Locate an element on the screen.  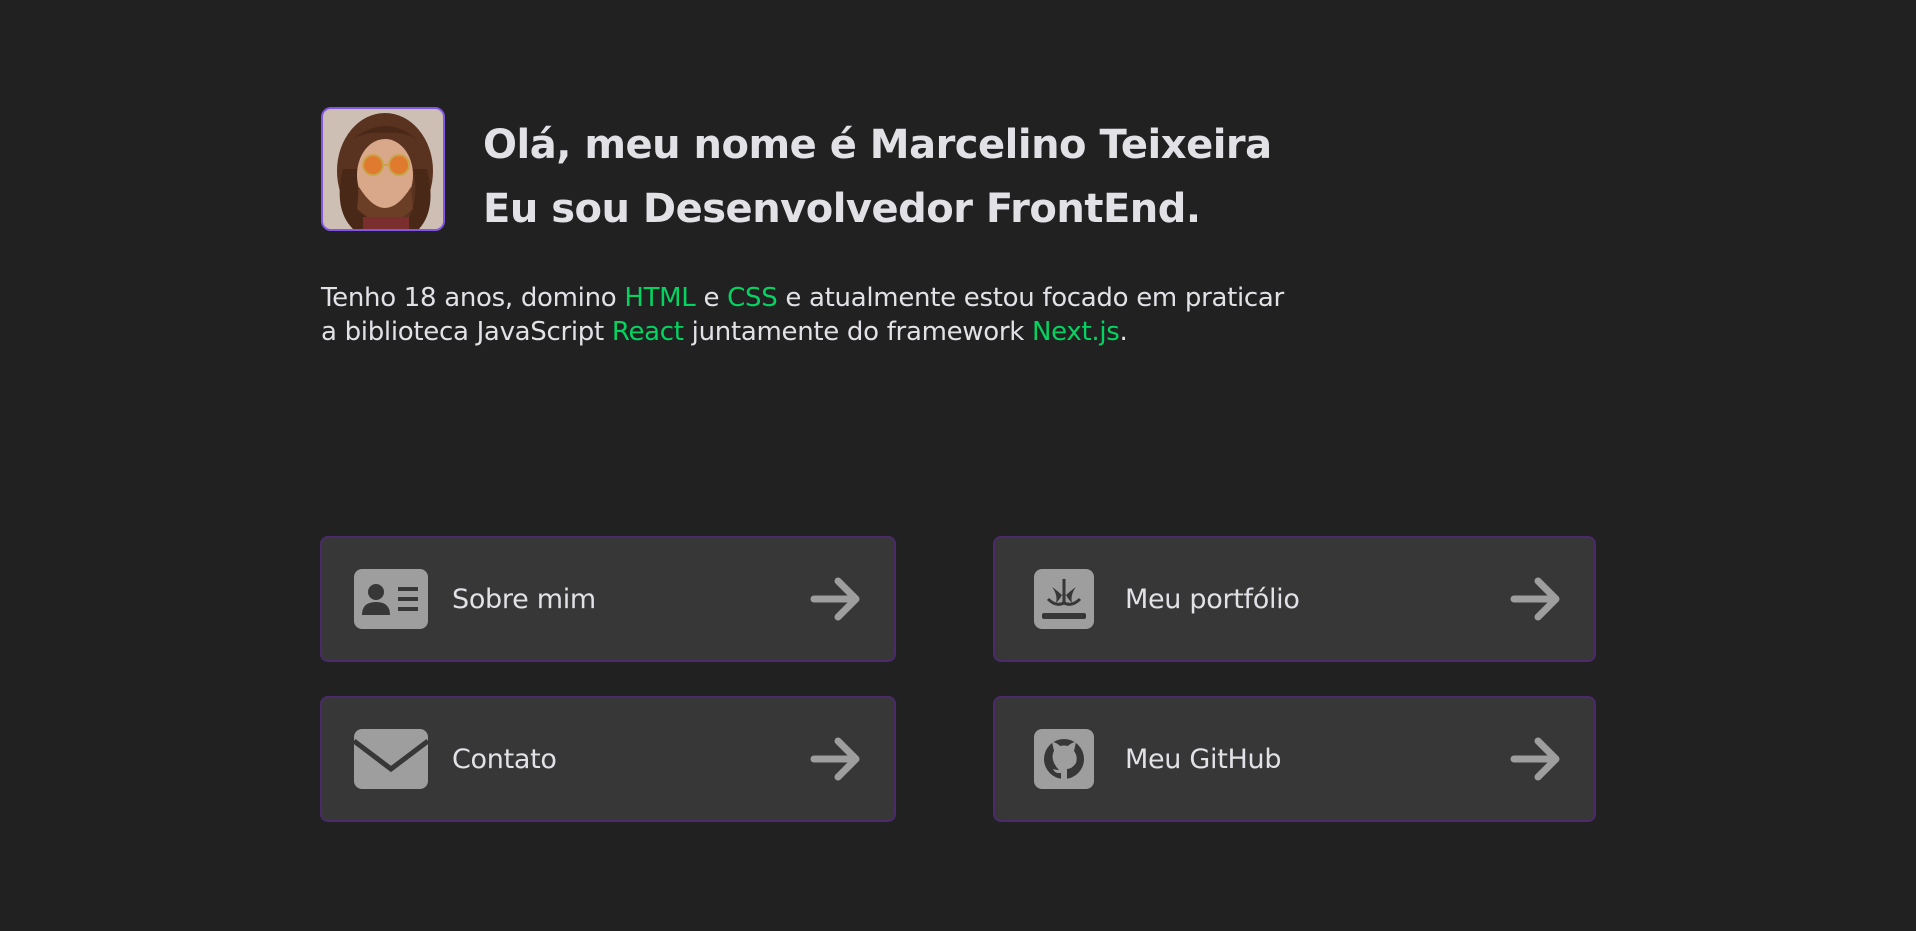
bio-text: . is located at coordinates (1123, 332).